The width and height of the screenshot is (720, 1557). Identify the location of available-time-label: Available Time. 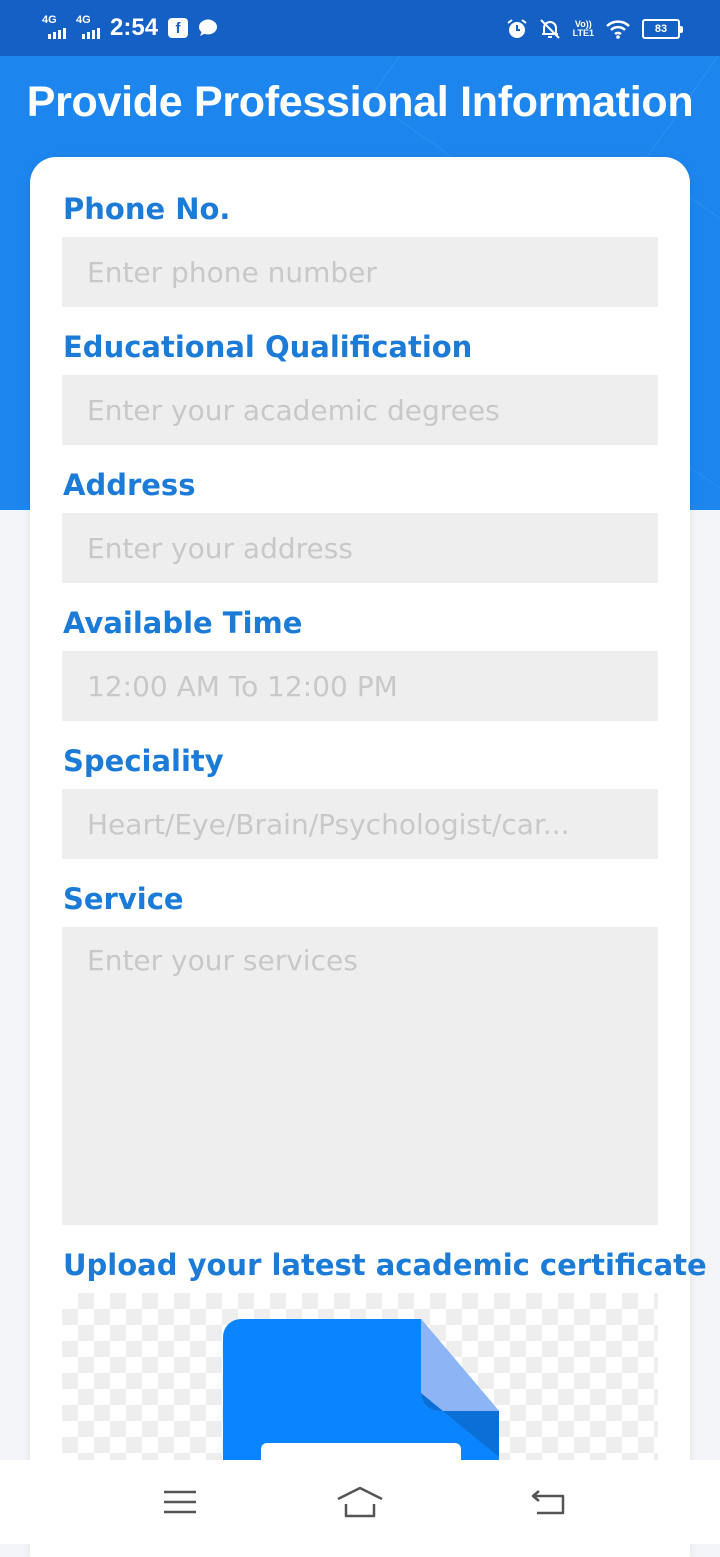
(183, 623).